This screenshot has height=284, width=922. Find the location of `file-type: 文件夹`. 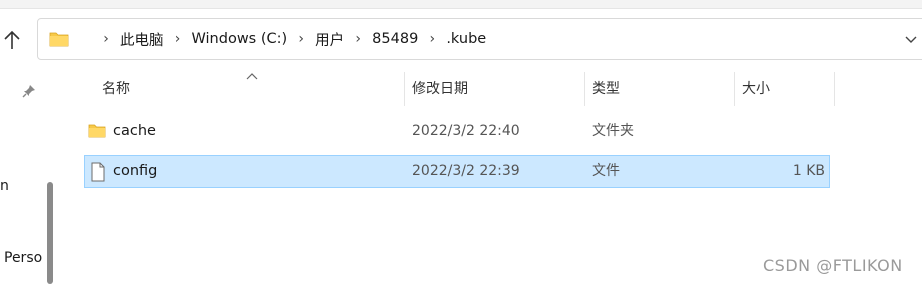

file-type: 文件夹 is located at coordinates (613, 131).